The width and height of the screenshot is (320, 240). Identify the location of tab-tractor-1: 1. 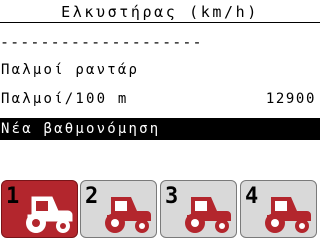
(39, 209).